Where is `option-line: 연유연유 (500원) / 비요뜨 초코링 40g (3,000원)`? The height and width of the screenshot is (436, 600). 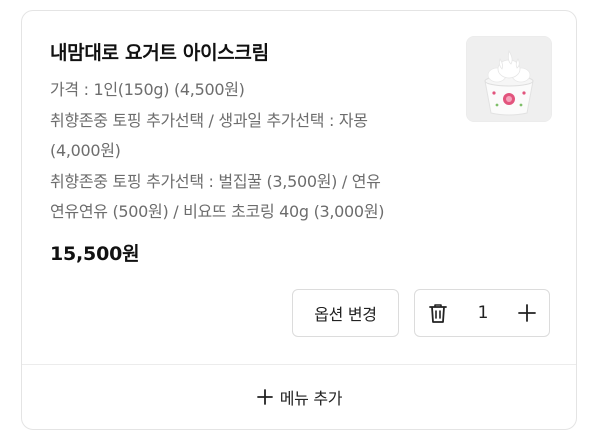
option-line: 연유연유 (500원) / 비요뜨 초코링 40g (3,000원) is located at coordinates (217, 211).